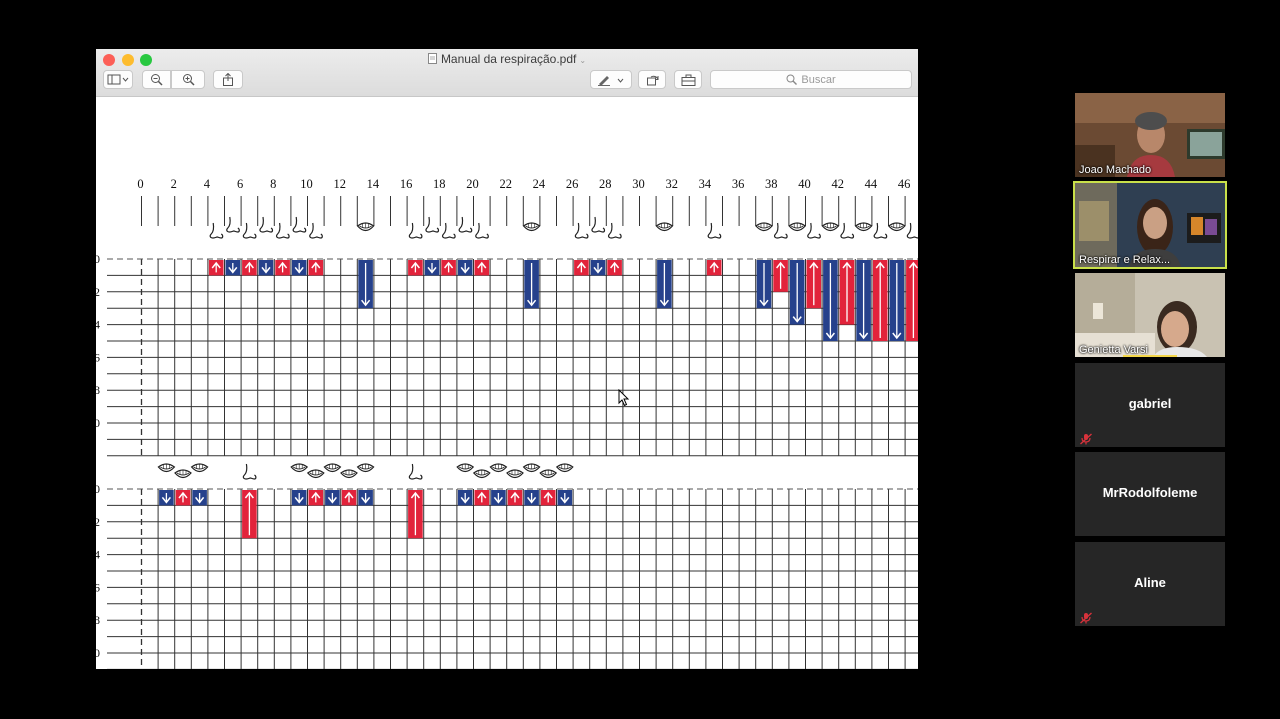  Describe the element at coordinates (1150, 494) in the screenshot. I see `participant-tile: MrRodolfoleme` at that location.